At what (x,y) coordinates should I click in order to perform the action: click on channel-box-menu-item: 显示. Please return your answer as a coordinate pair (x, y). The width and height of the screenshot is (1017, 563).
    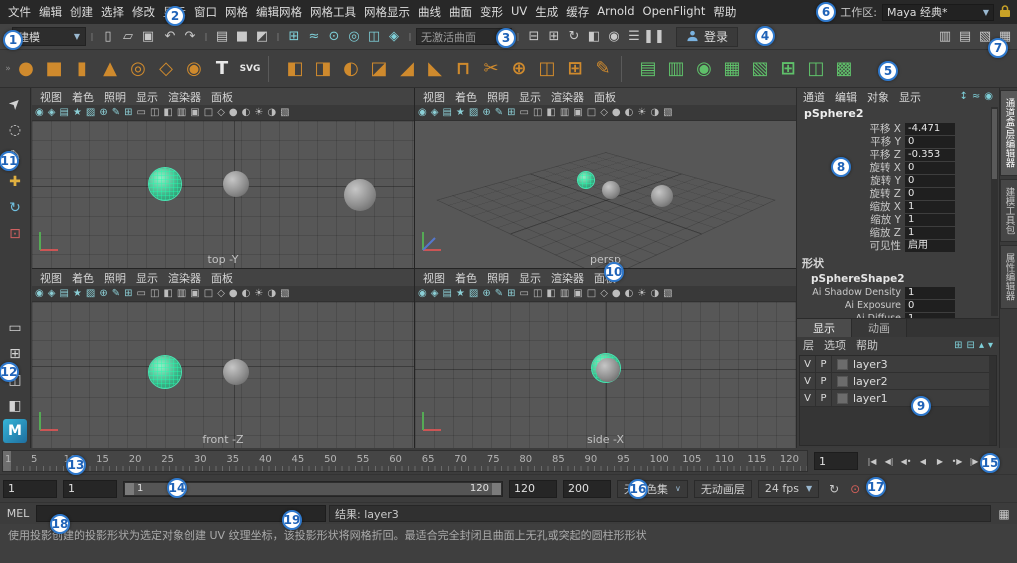
    Looking at the image, I should click on (913, 97).